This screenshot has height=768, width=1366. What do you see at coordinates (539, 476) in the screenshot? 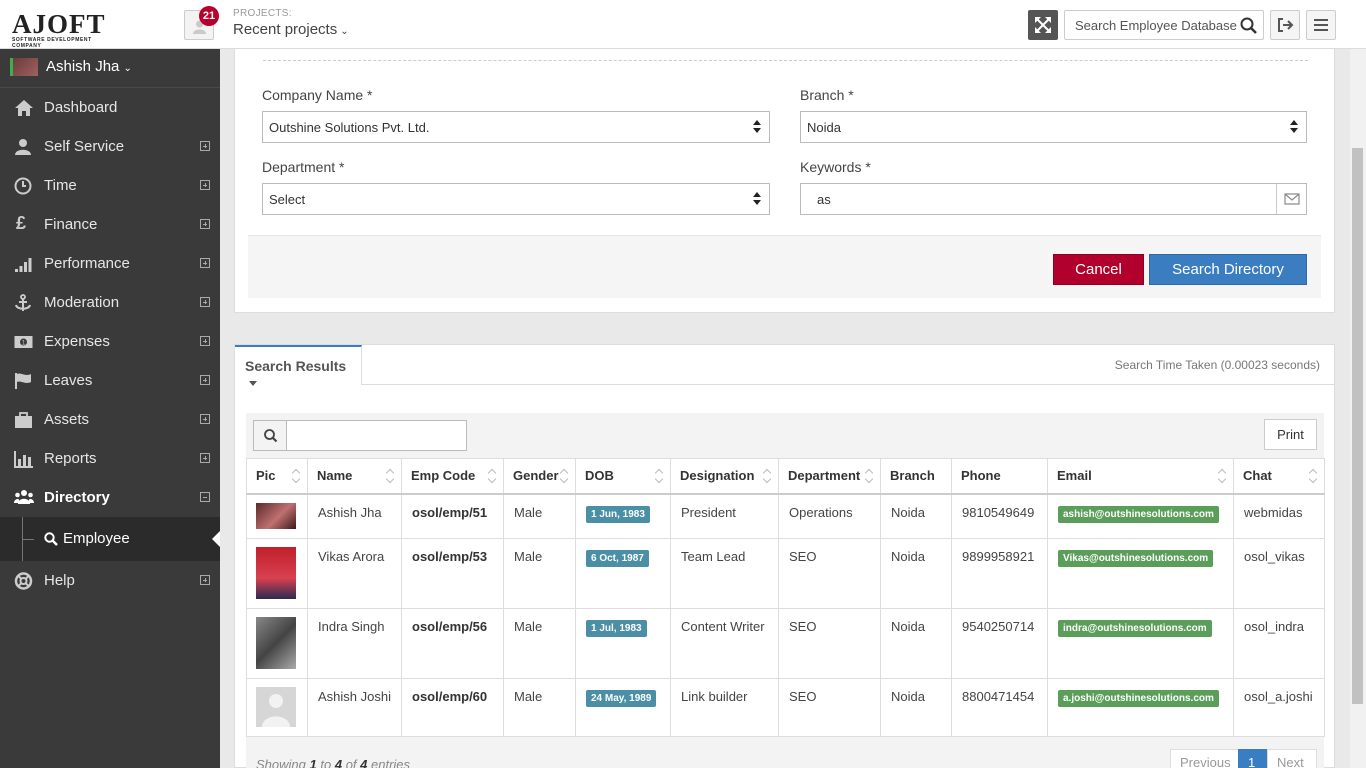
I see `col-gender: Gender` at bounding box center [539, 476].